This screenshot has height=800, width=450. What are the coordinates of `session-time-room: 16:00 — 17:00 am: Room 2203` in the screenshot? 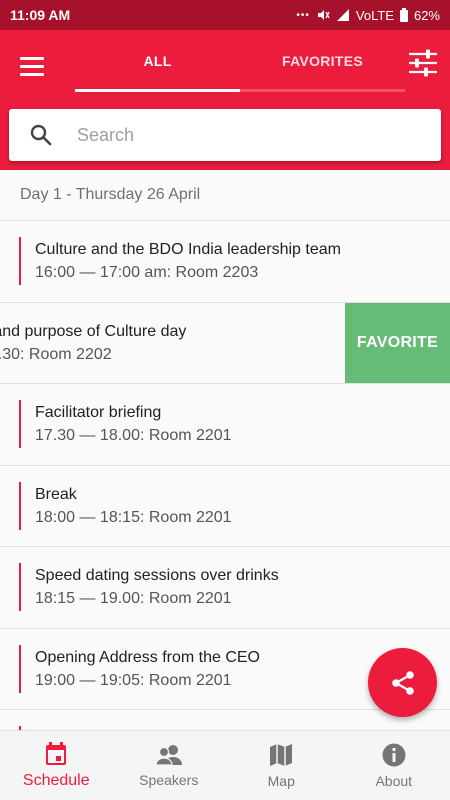 It's located at (147, 272).